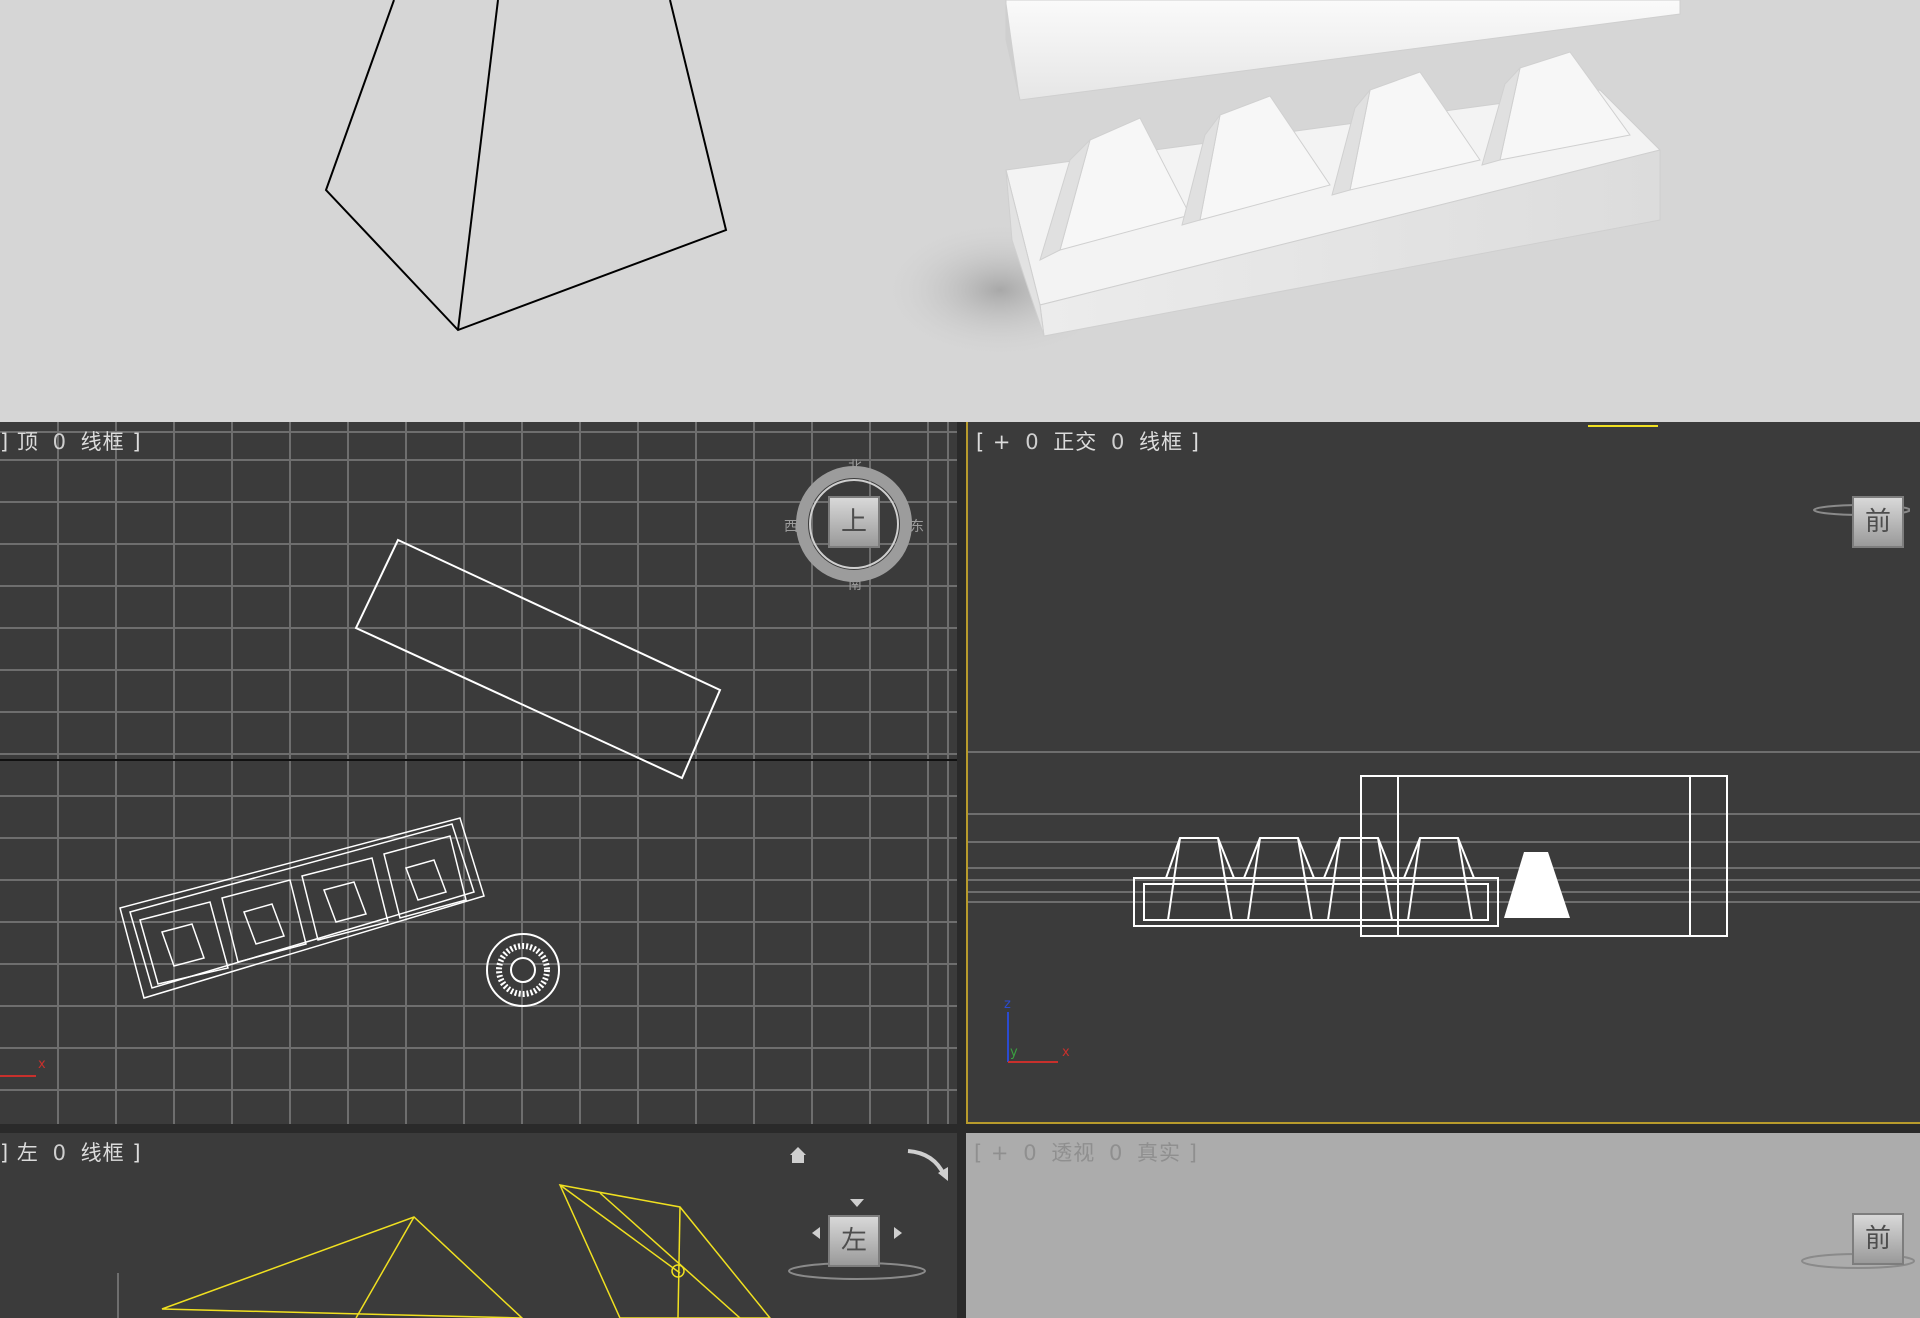  What do you see at coordinates (1159, 1153) in the screenshot?
I see `viewport-shading-mode: 真实` at bounding box center [1159, 1153].